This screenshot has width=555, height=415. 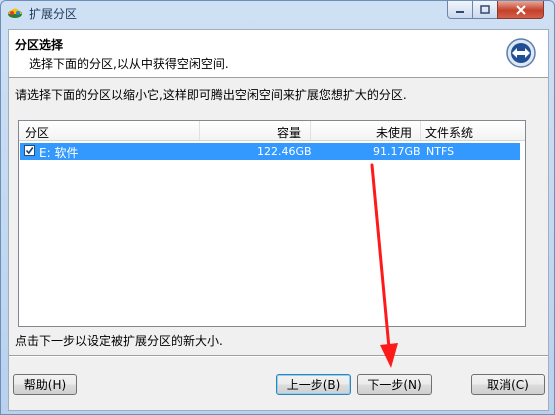 I want to click on partition-checkbox, so click(x=29, y=150).